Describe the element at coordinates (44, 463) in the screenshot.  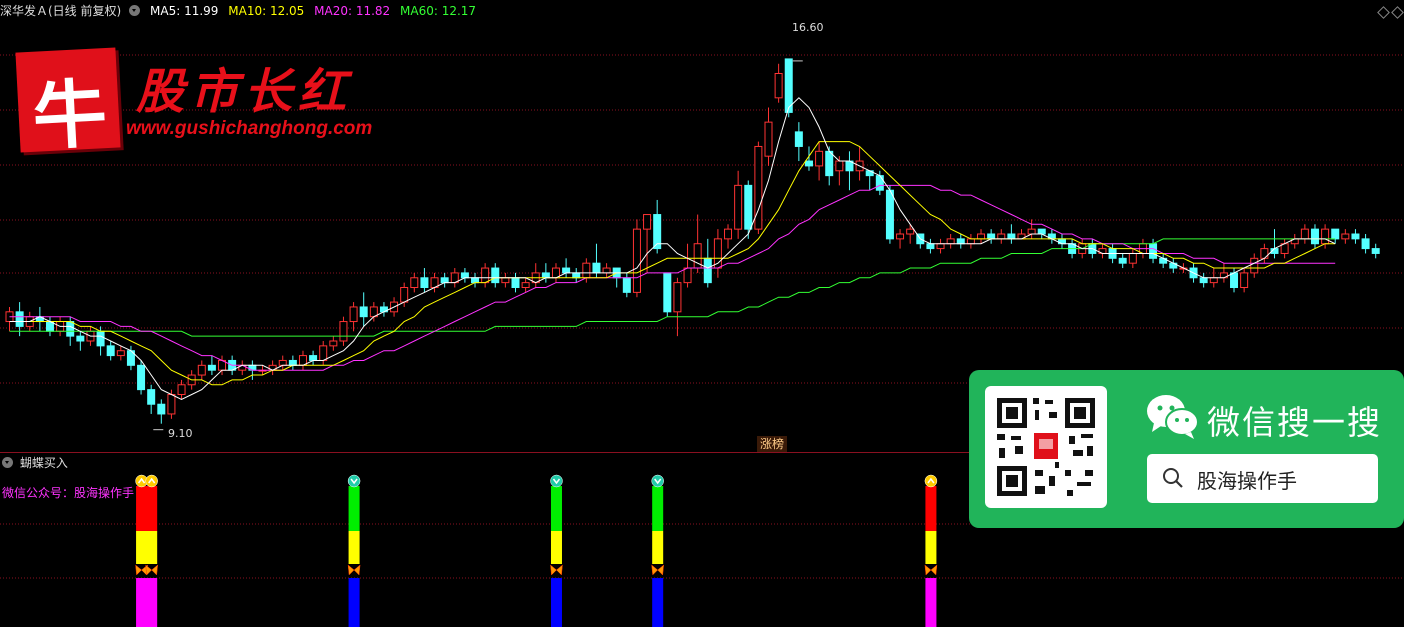
I see `sub-pane-title: 蝴蝶买入` at that location.